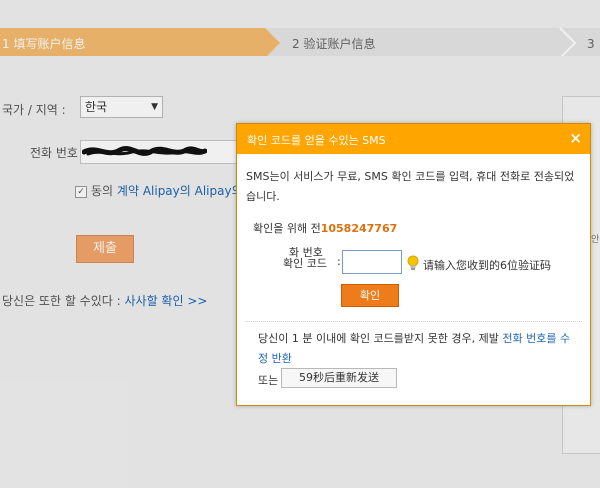  What do you see at coordinates (575, 138) in the screenshot?
I see `close-icon: ×` at bounding box center [575, 138].